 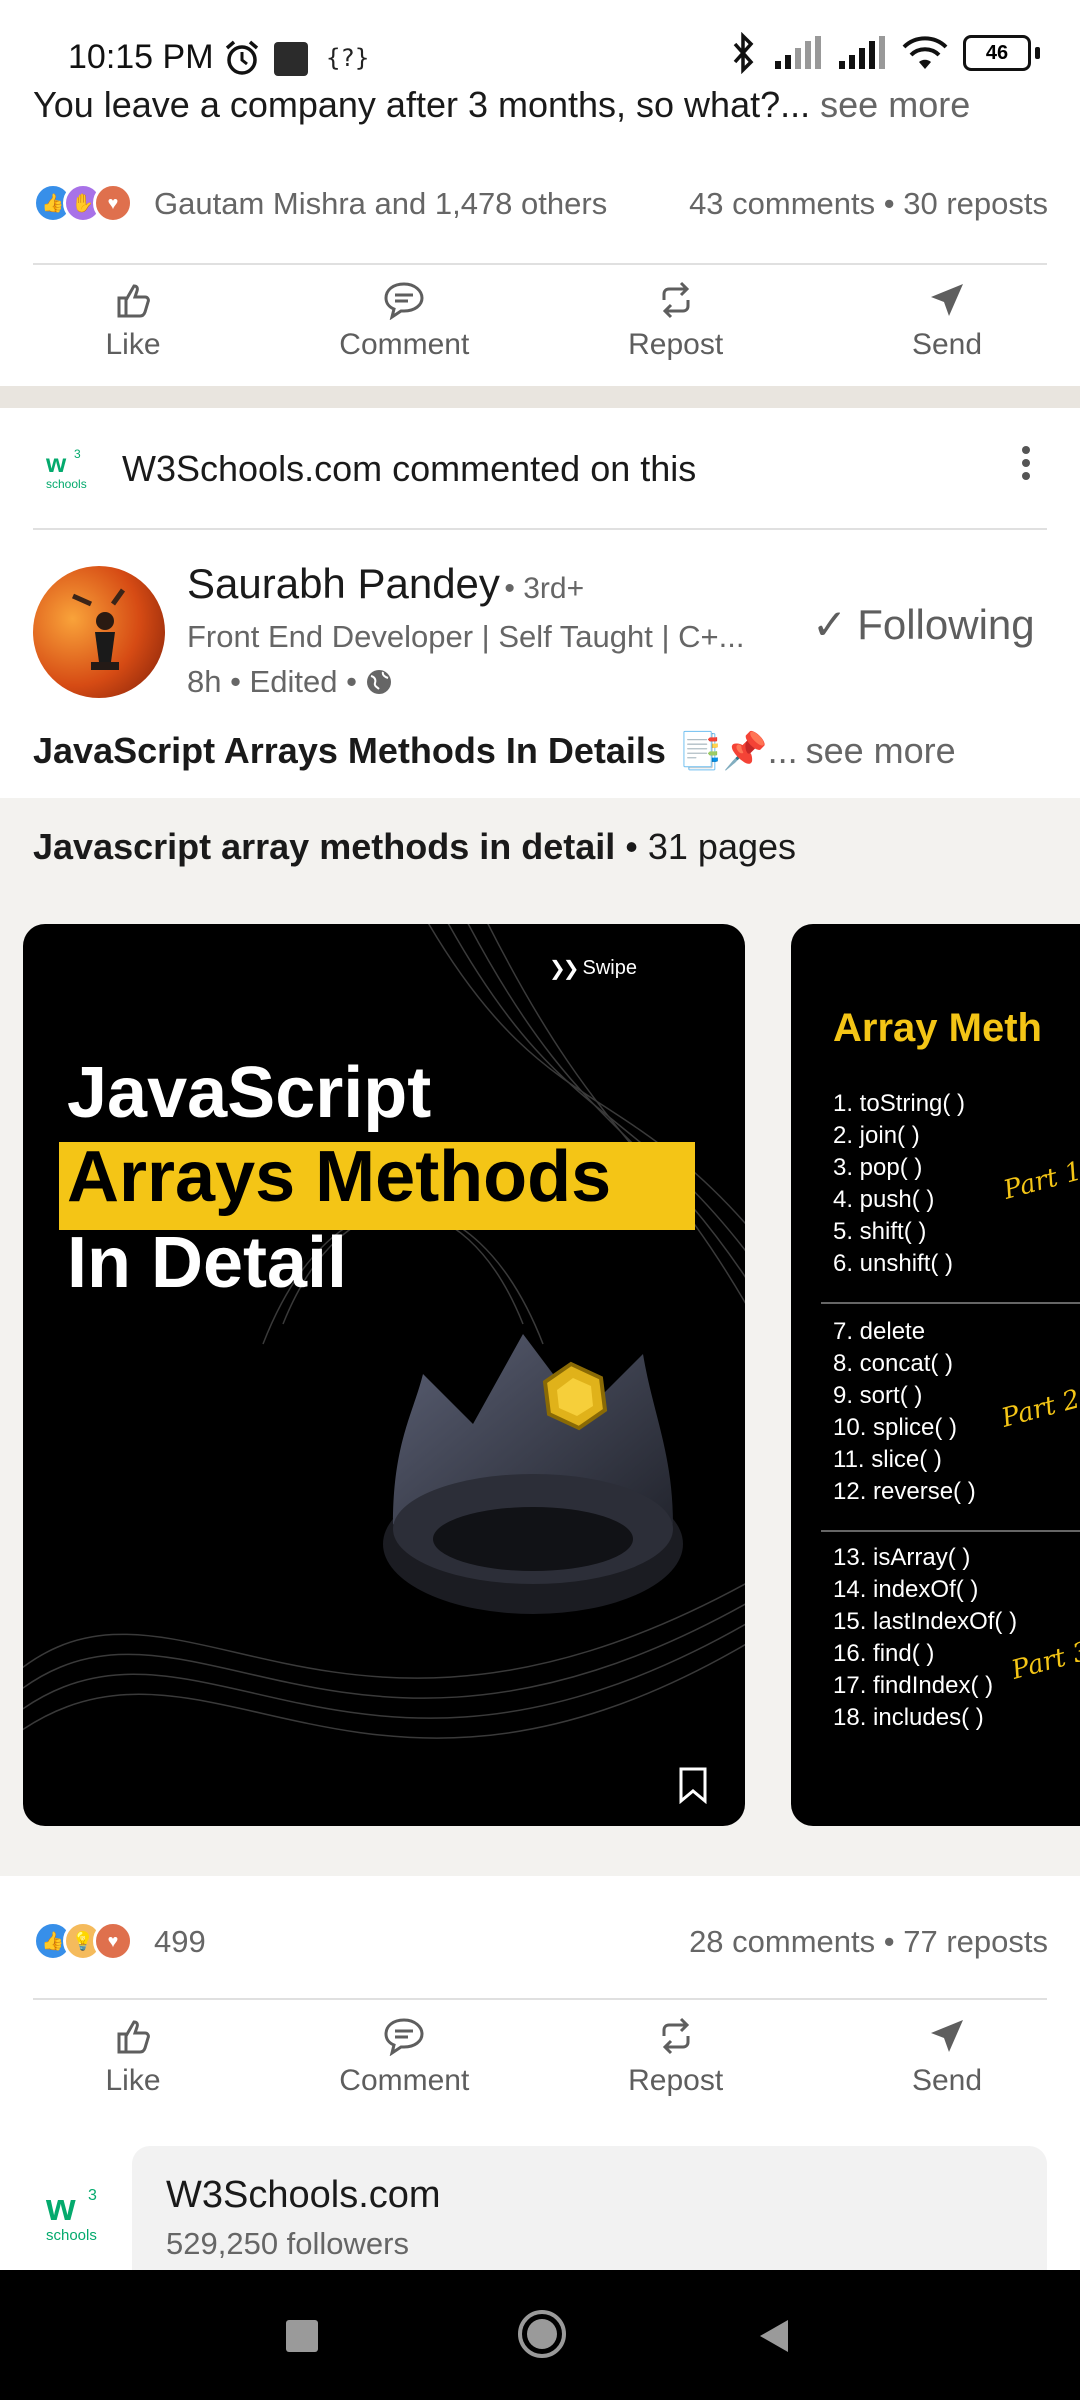 What do you see at coordinates (349, 750) in the screenshot?
I see `post2-title: JavaScript Arrays Methods In Details` at bounding box center [349, 750].